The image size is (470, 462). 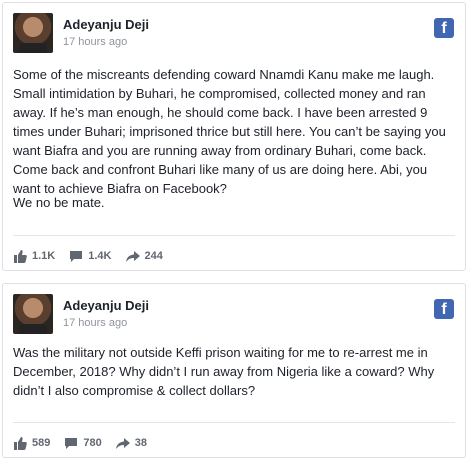 What do you see at coordinates (92, 443) in the screenshot?
I see `comment-count: 780` at bounding box center [92, 443].